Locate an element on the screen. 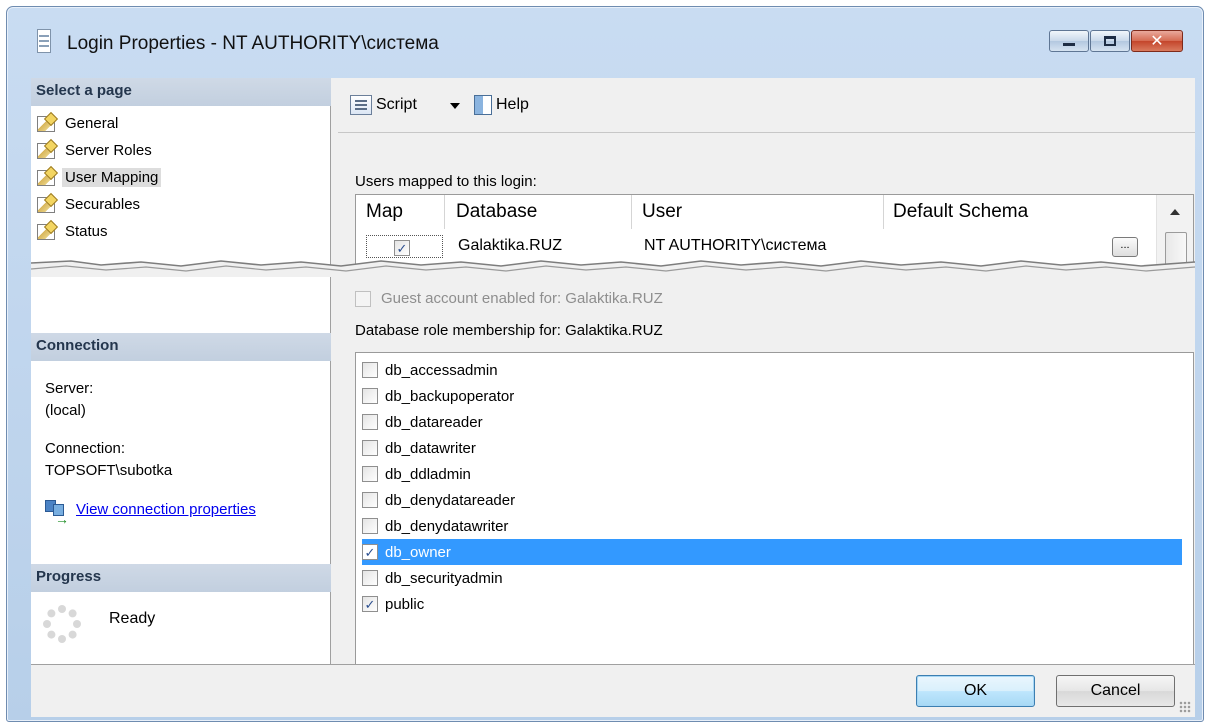 The height and width of the screenshot is (728, 1210). scroll-up-arrow-icon is located at coordinates (1175, 212).